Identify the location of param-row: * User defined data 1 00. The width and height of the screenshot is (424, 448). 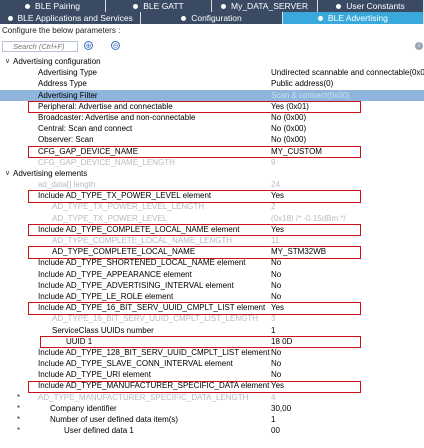
(212, 430).